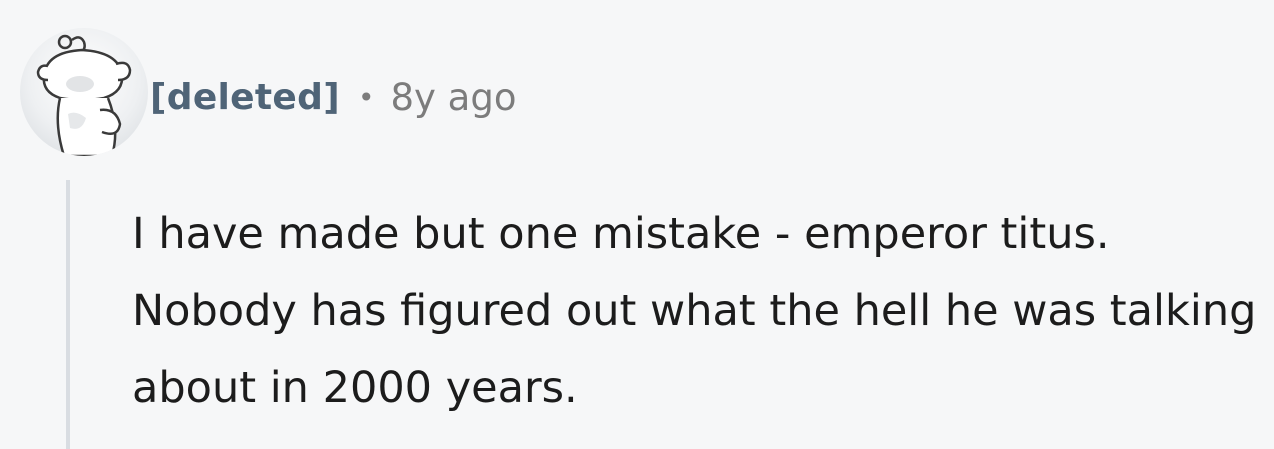 Image resolution: width=1274 pixels, height=449 pixels. Describe the element at coordinates (245, 97) in the screenshot. I see `author-name: [deleted]` at that location.